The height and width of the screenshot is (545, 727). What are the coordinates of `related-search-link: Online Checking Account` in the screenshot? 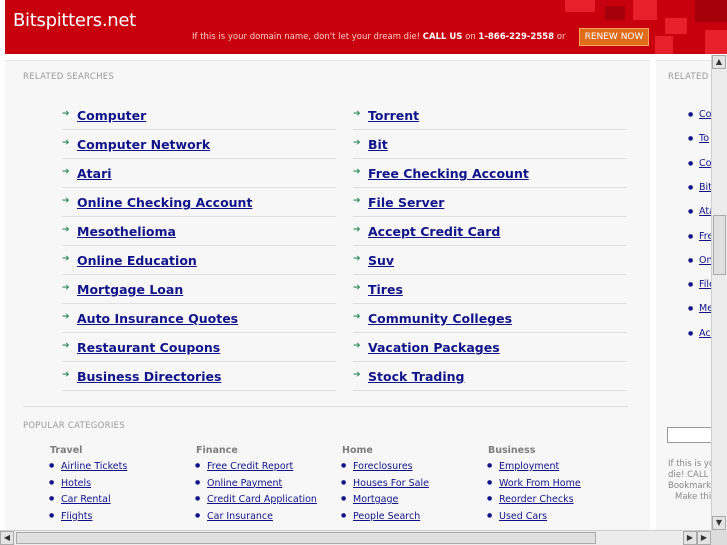 It's located at (164, 202).